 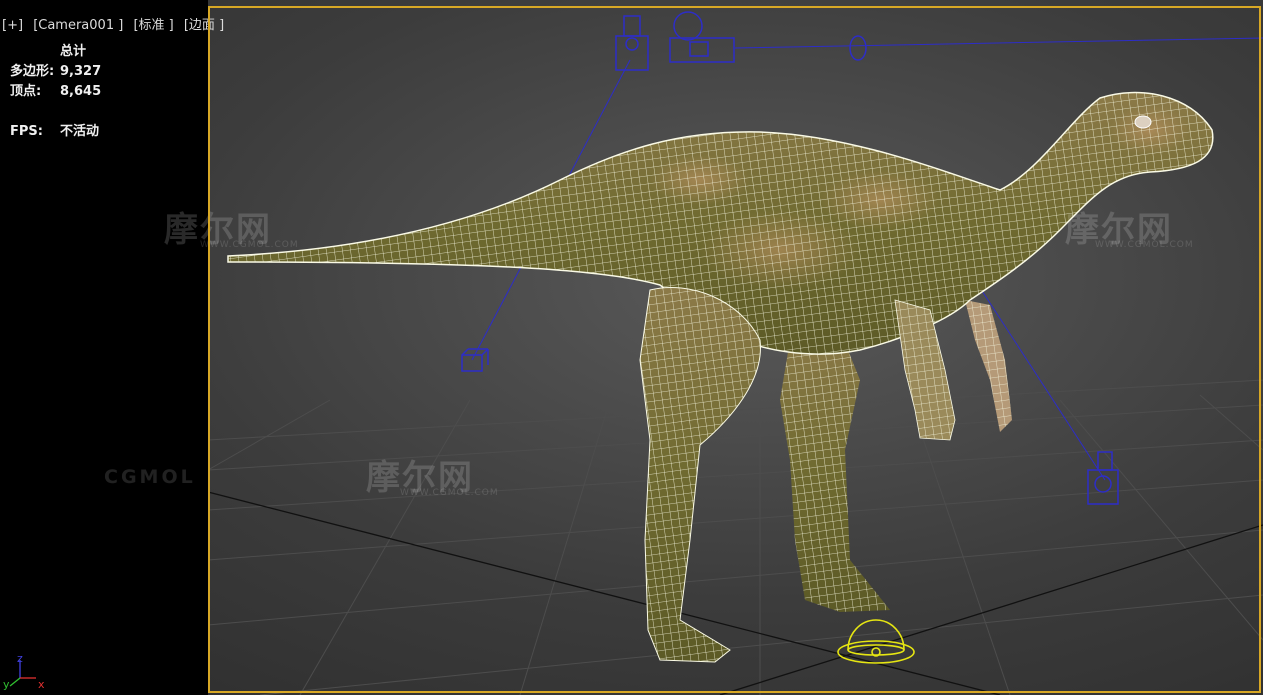 What do you see at coordinates (6, 684) in the screenshot?
I see `axis-y-label: y` at bounding box center [6, 684].